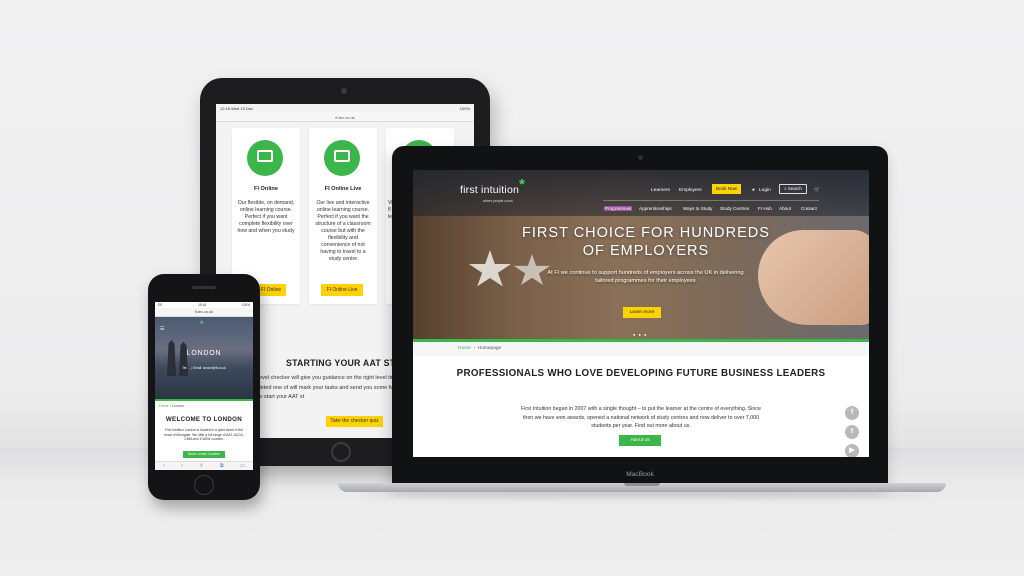 This screenshot has width=1024, height=576. Describe the element at coordinates (464, 108) in the screenshot. I see `tablet-status-battery: 100%` at that location.